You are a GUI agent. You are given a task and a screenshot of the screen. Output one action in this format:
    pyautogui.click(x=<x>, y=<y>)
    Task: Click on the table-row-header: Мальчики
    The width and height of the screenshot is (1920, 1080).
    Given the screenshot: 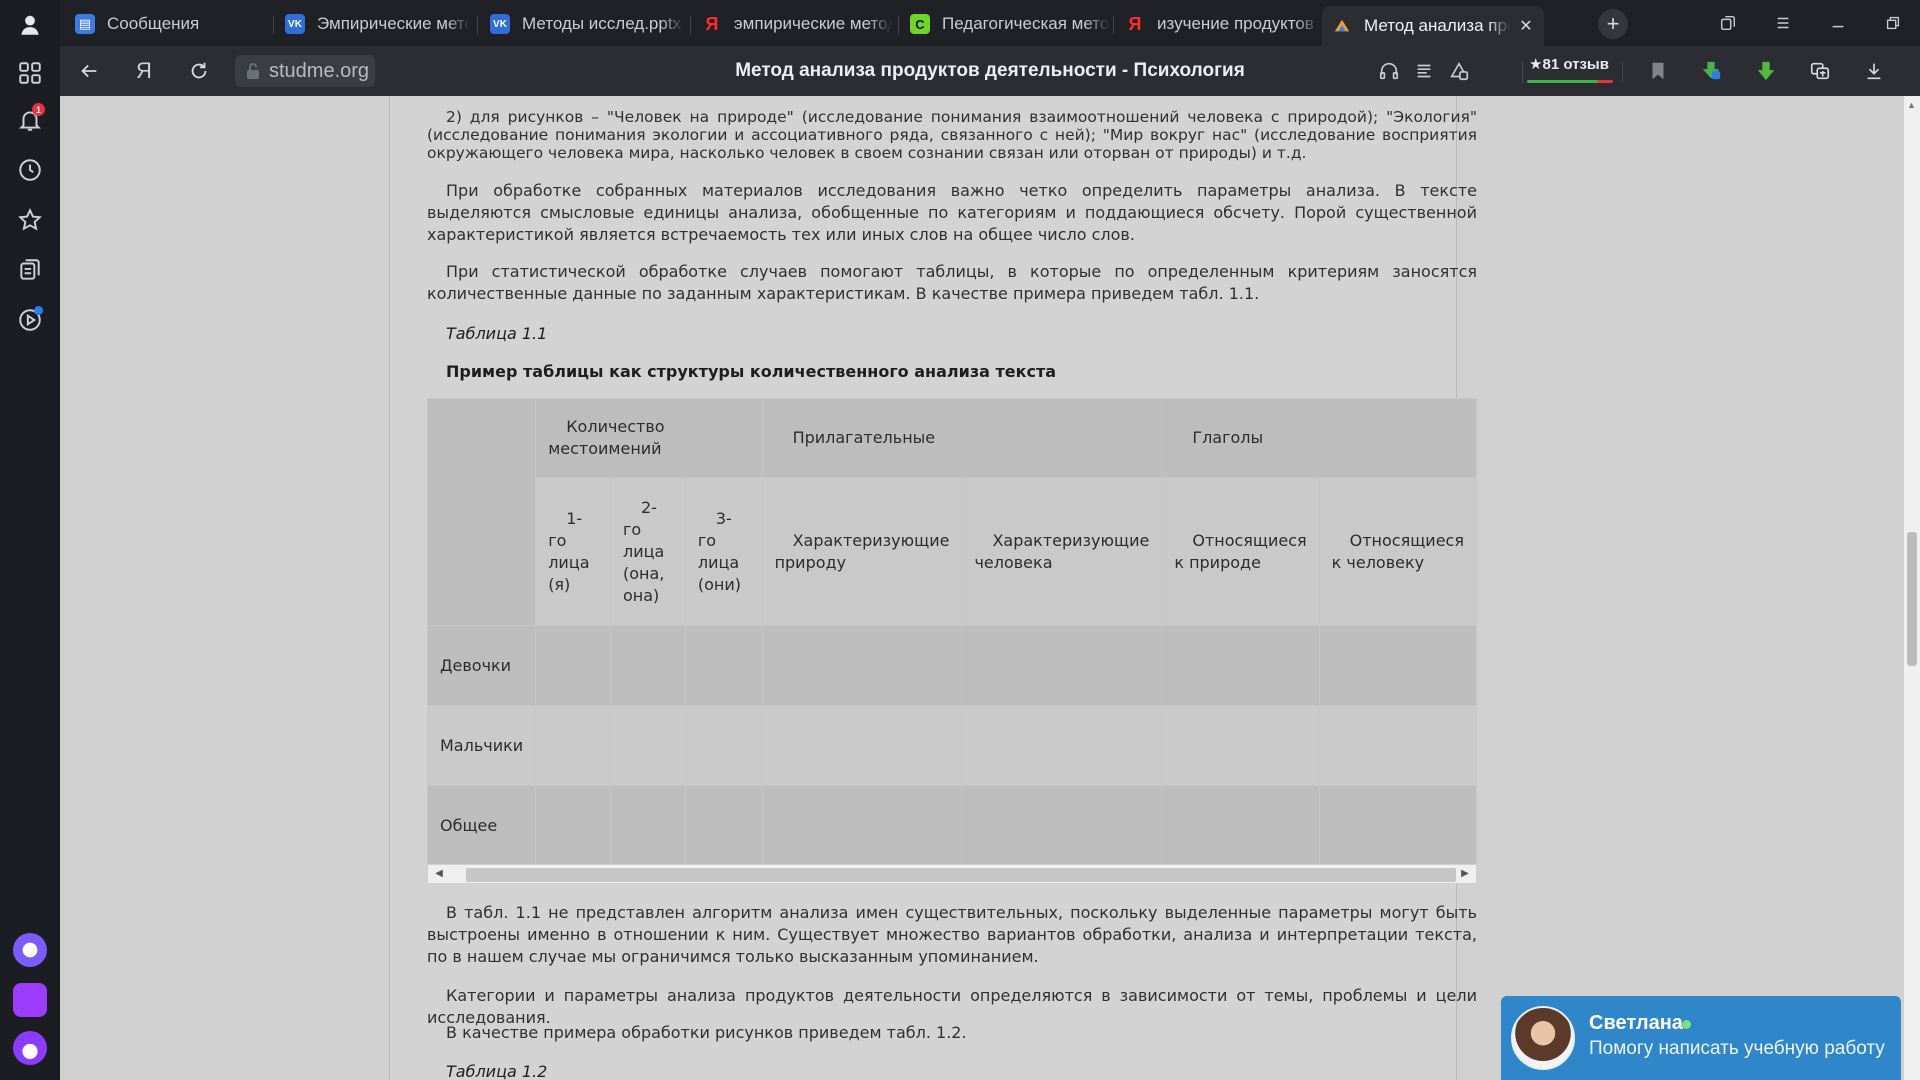 What is the action you would take?
    pyautogui.click(x=482, y=745)
    